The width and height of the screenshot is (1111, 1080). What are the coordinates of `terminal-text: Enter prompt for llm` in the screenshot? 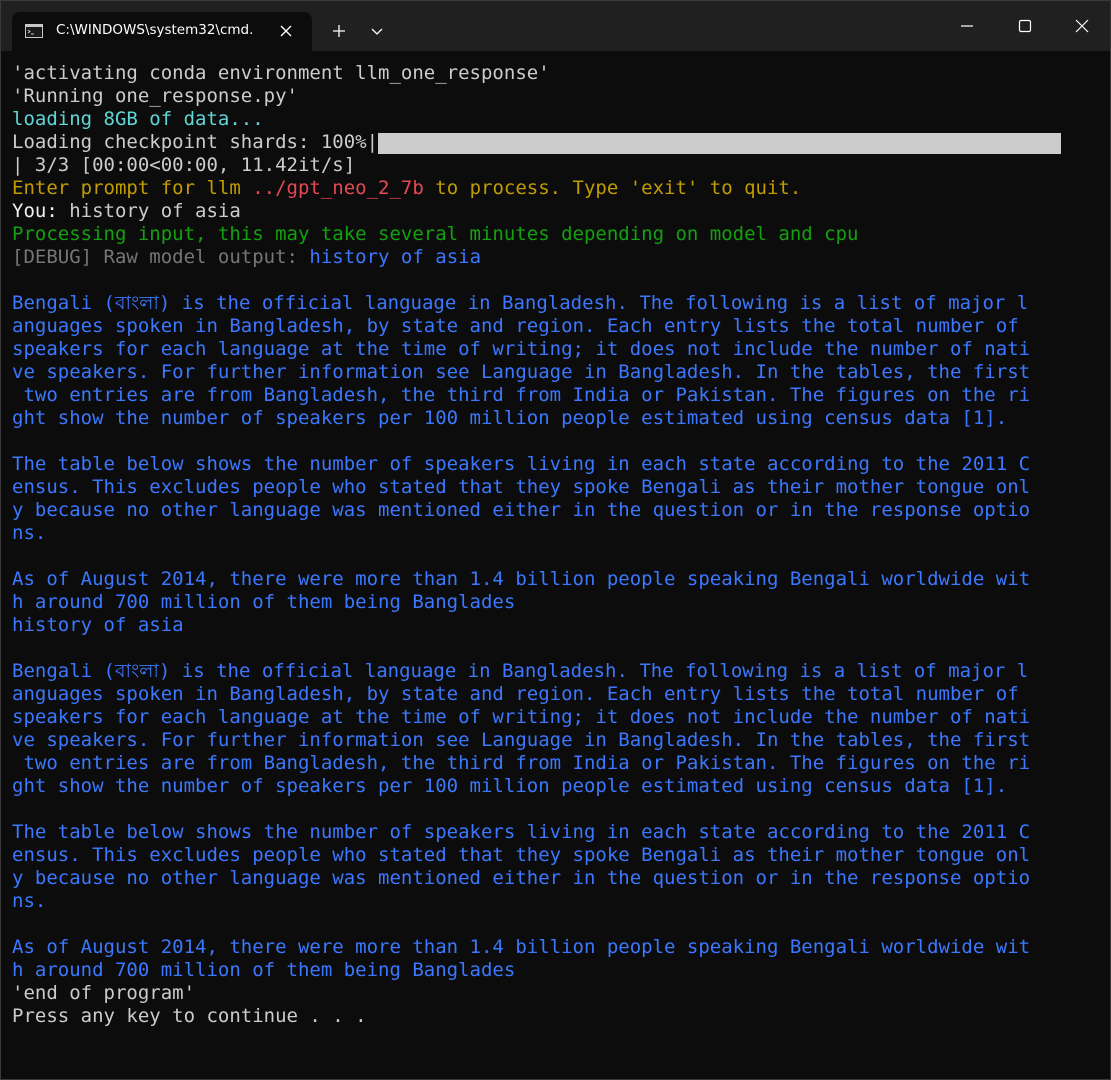 It's located at (132, 188).